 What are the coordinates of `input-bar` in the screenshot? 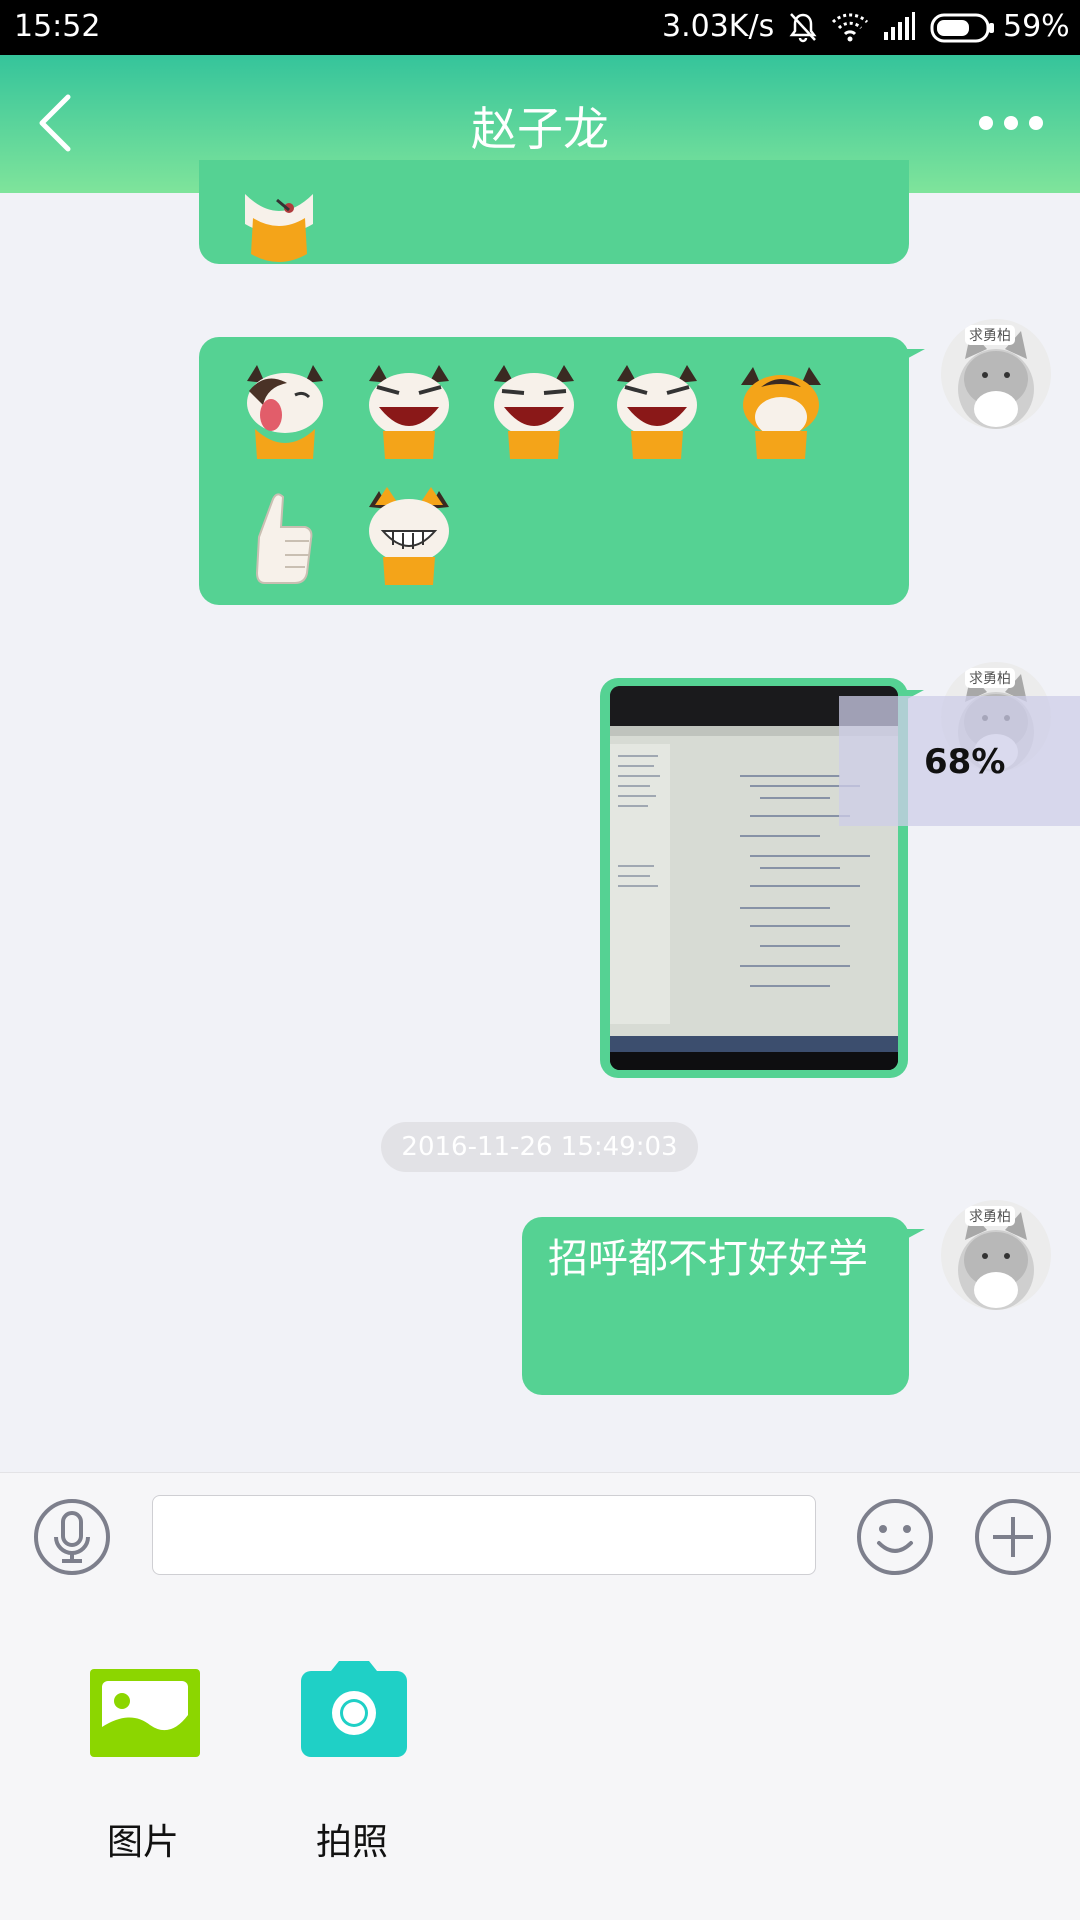 It's located at (540, 1536).